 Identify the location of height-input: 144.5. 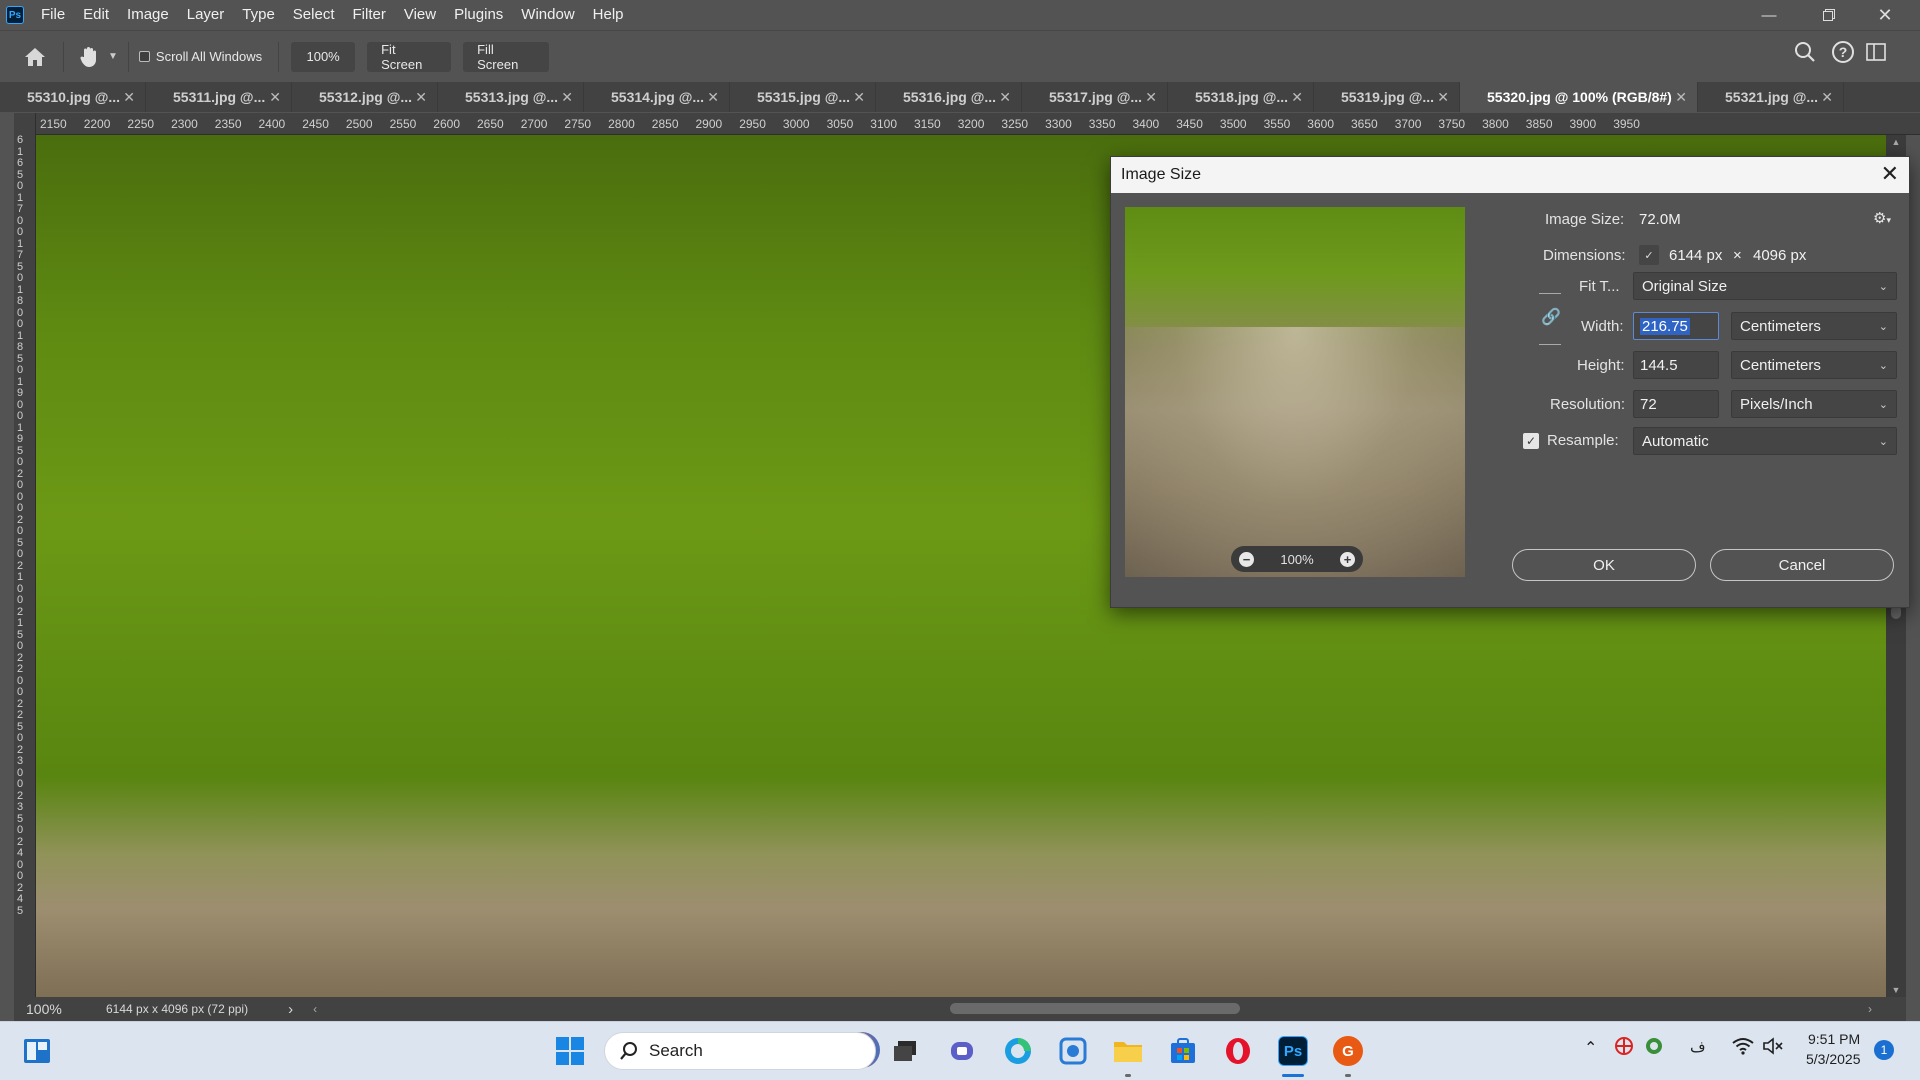
(1676, 365).